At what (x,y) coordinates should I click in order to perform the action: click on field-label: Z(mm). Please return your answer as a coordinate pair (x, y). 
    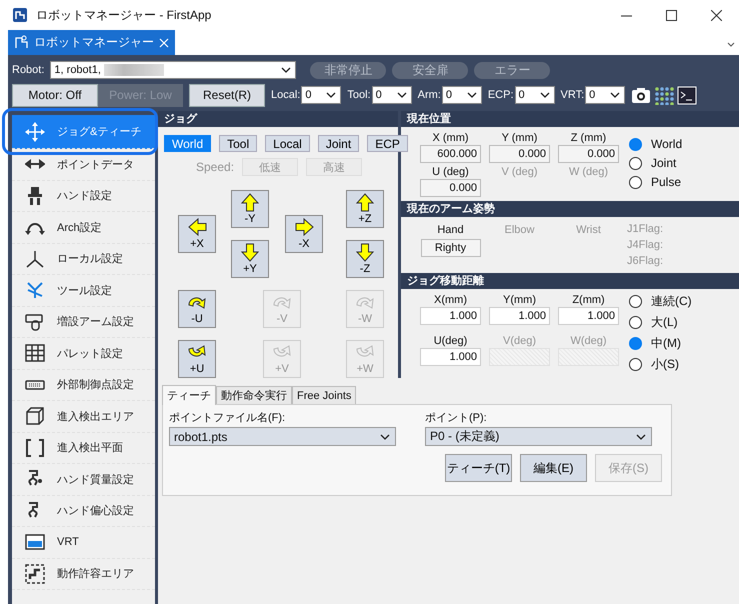
    Looking at the image, I should click on (588, 300).